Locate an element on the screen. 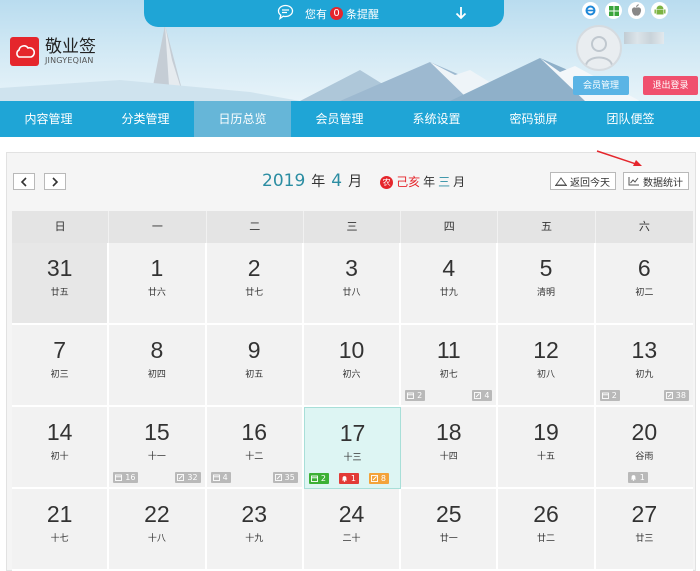 This screenshot has width=700, height=571. next-month-button is located at coordinates (55, 181).